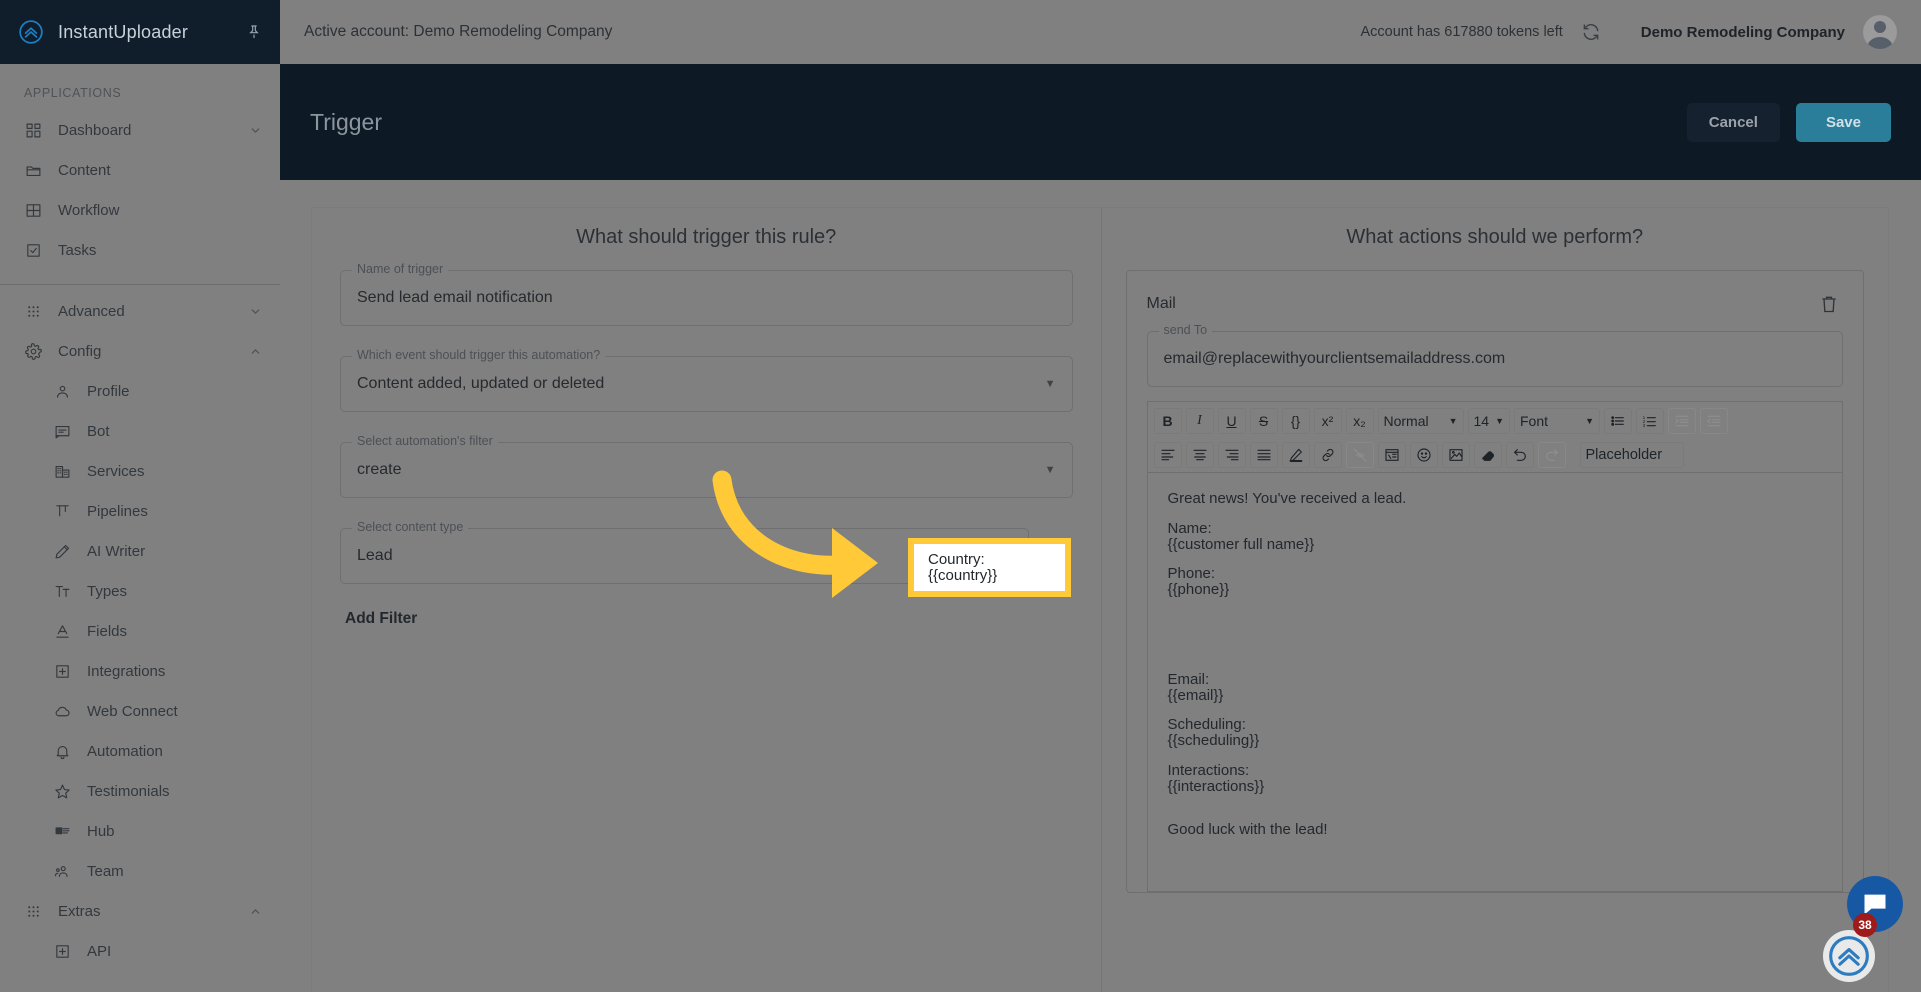 Image resolution: width=1921 pixels, height=992 pixels. Describe the element at coordinates (1391, 455) in the screenshot. I see `insert-template-icon` at that location.